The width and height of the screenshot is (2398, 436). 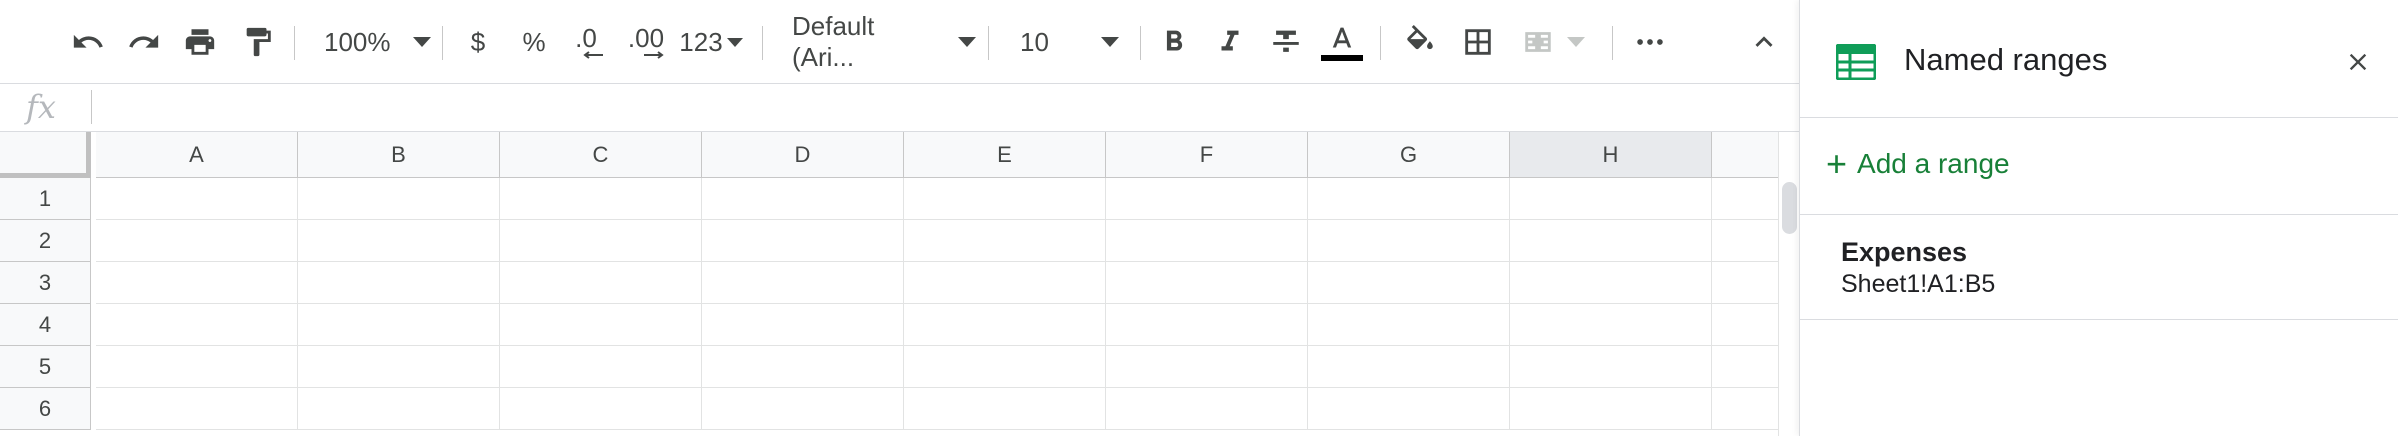 I want to click on add-range-button: + Add a range, so click(x=1918, y=164).